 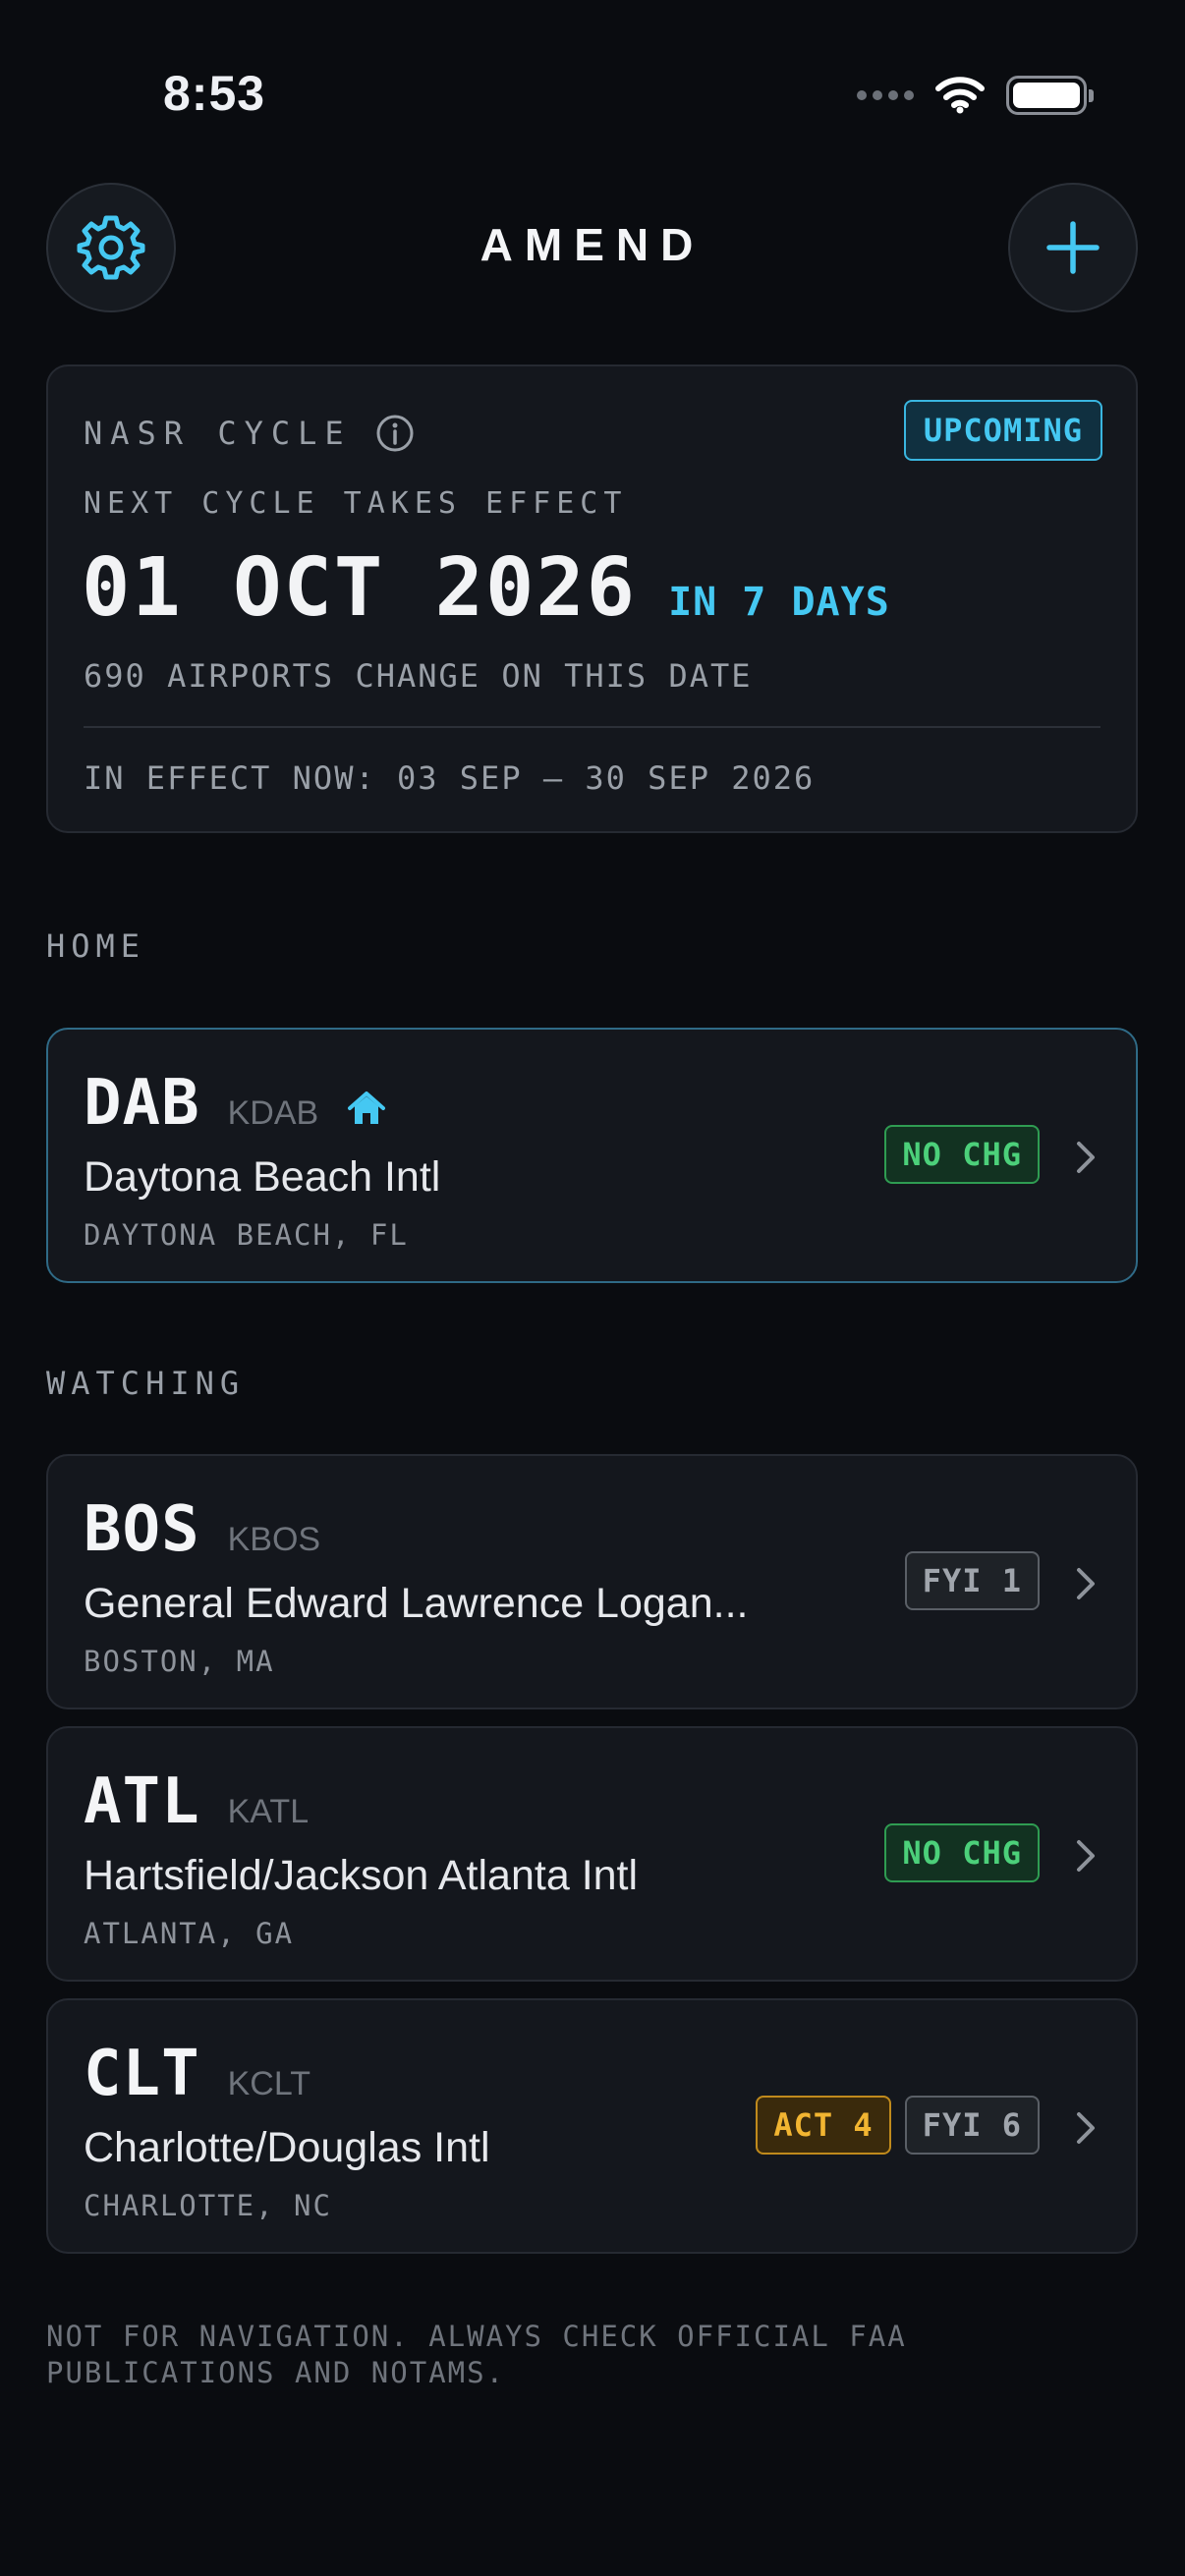 I want to click on airport-city: ATLANTA, GA, so click(x=190, y=1933).